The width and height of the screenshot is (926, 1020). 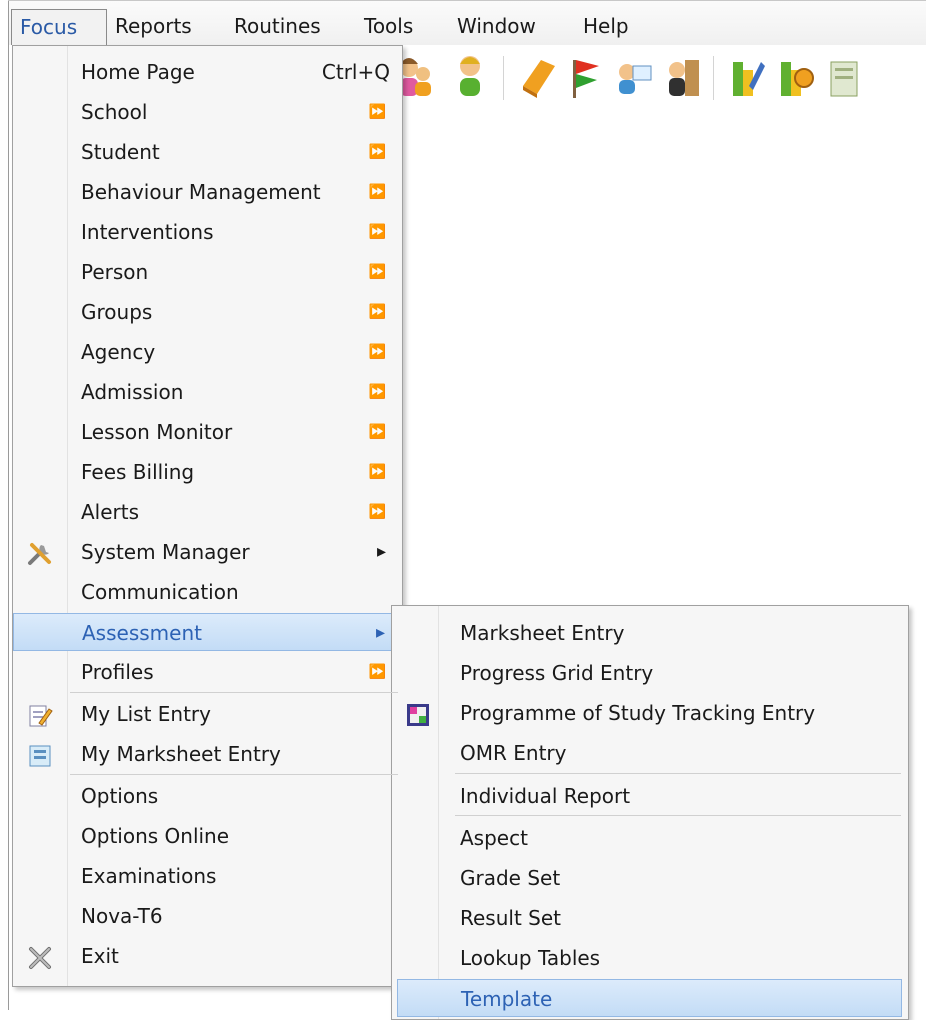 What do you see at coordinates (586, 77) in the screenshot?
I see `flag-icon` at bounding box center [586, 77].